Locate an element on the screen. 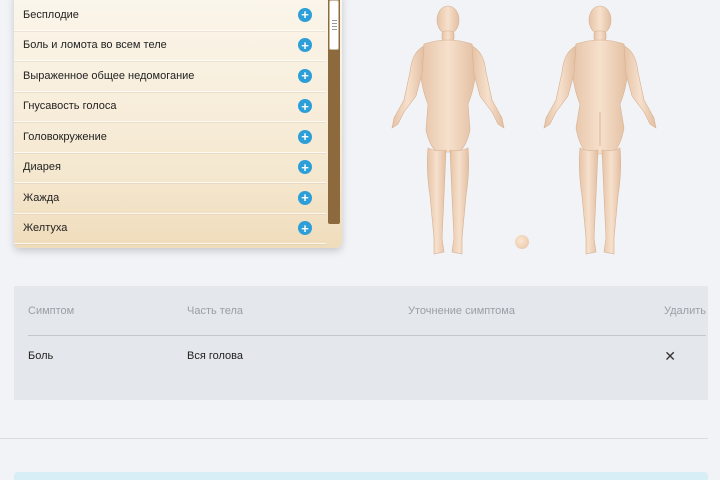 Image resolution: width=720 pixels, height=480 pixels. symptom-label: Выраженное общее недомогание is located at coordinates (109, 75).